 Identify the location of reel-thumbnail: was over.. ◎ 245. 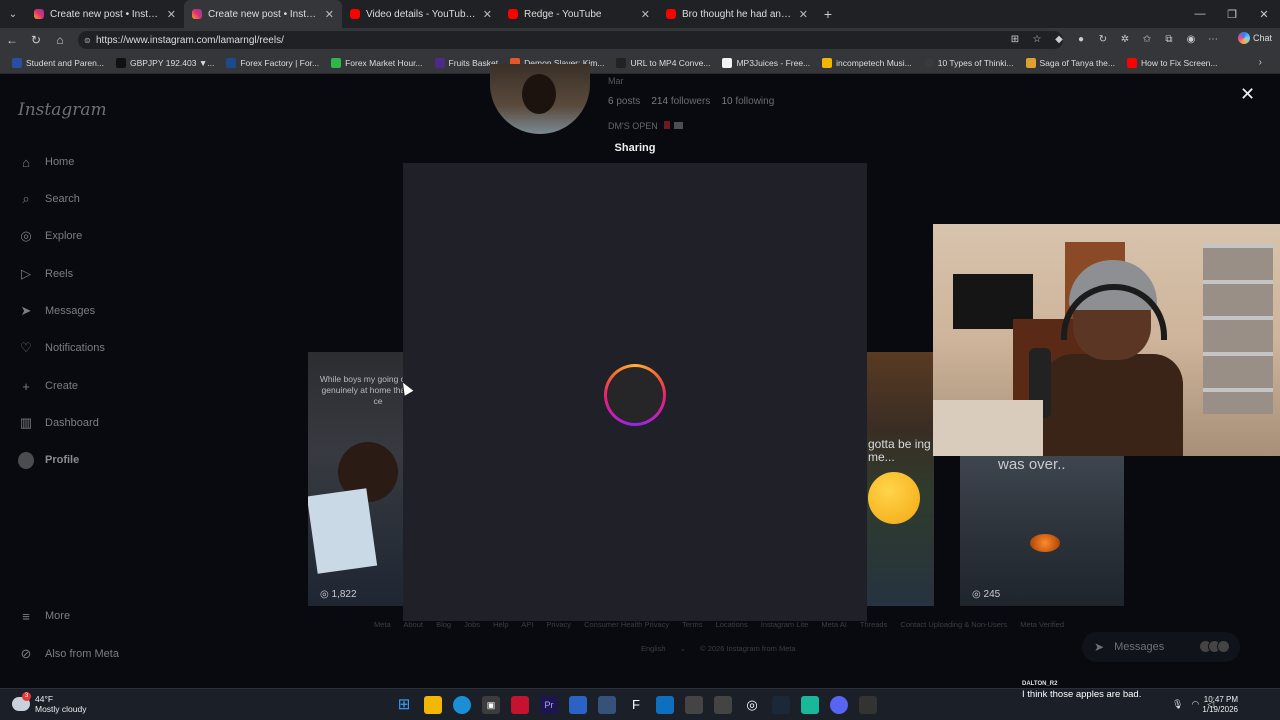
(1042, 530).